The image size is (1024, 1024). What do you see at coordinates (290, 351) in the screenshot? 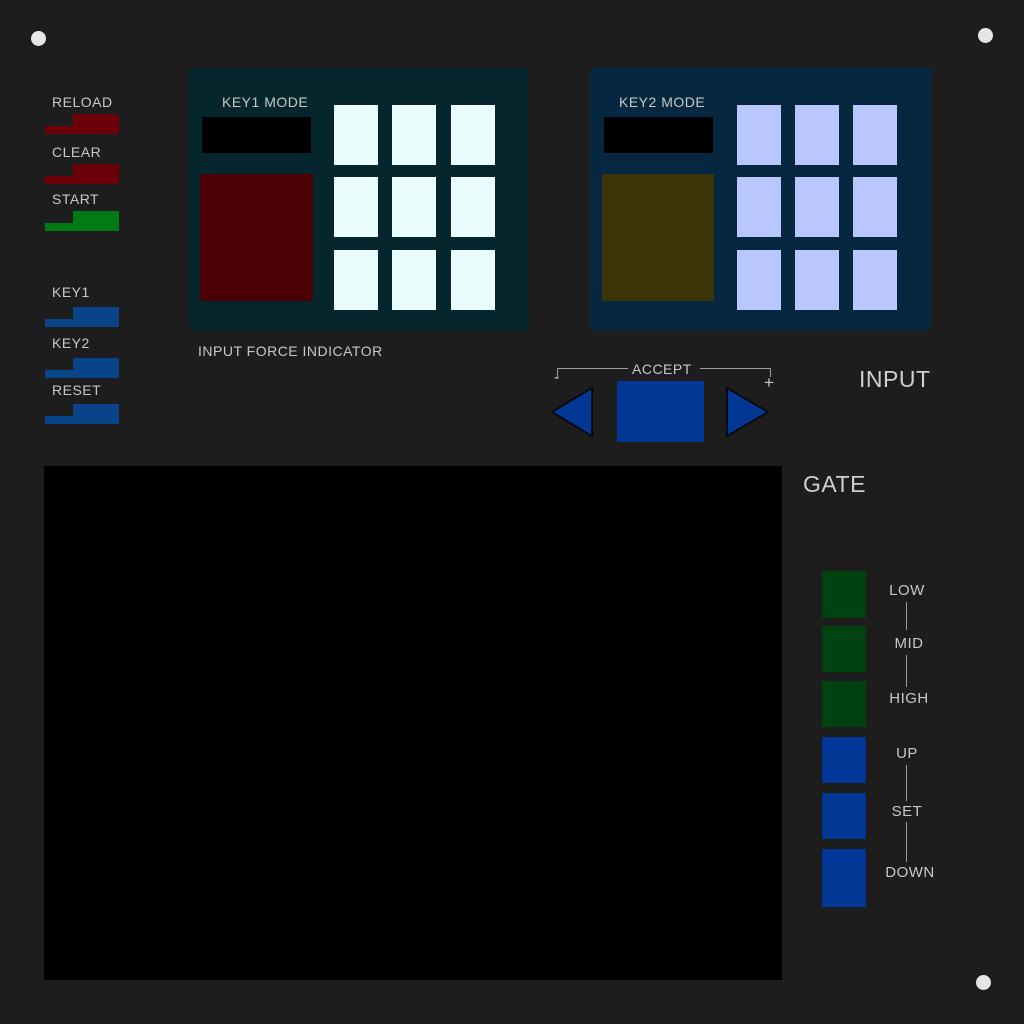
I see `input-force-indicator-label: INPUT FORCE INDICATOR` at bounding box center [290, 351].